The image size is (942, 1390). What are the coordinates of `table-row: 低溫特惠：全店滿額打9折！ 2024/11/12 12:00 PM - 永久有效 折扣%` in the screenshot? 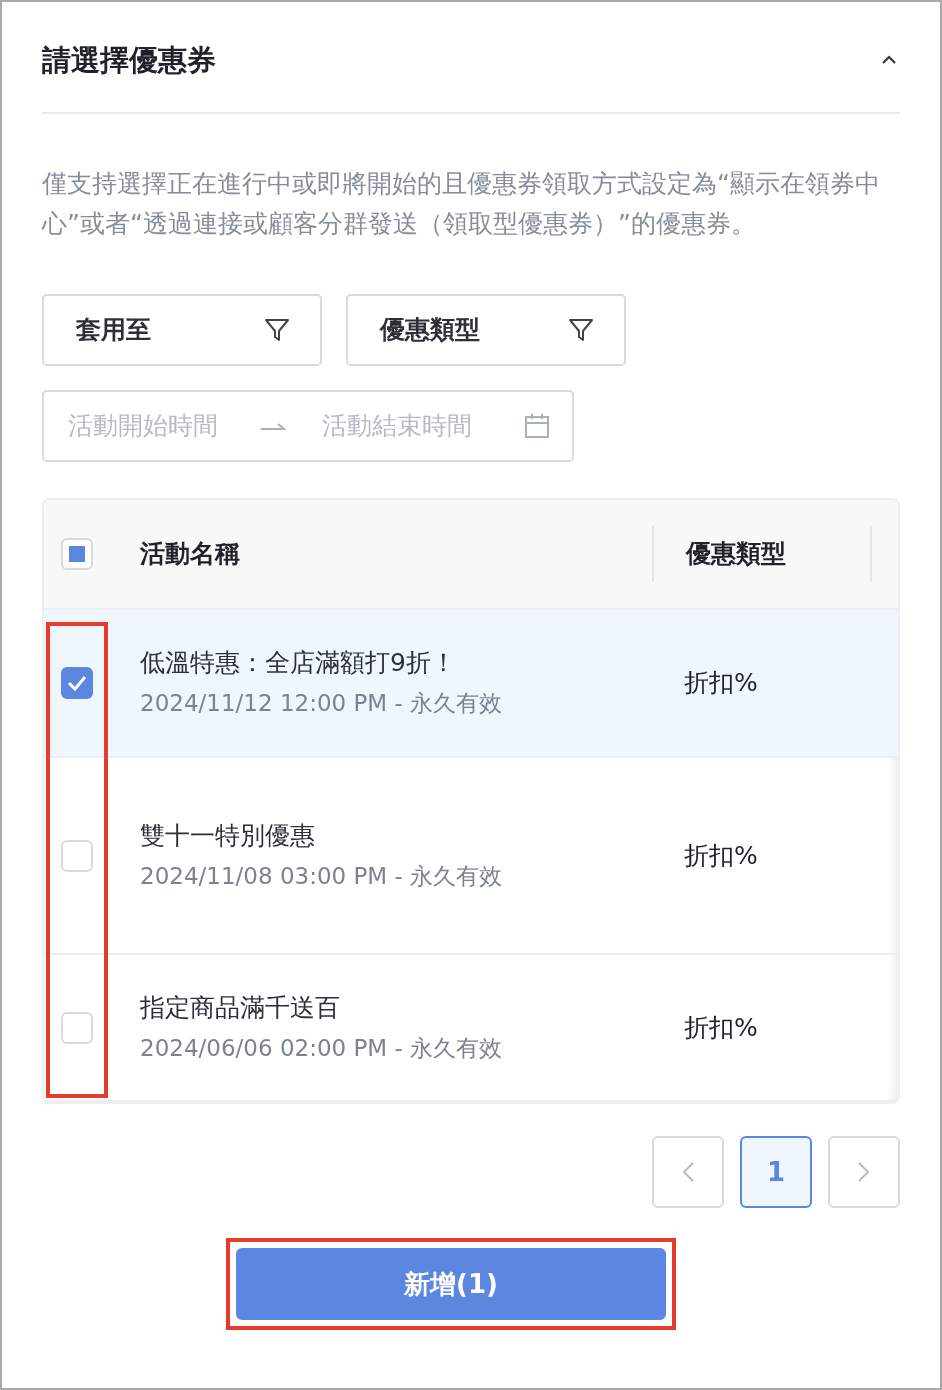 It's located at (471, 684).